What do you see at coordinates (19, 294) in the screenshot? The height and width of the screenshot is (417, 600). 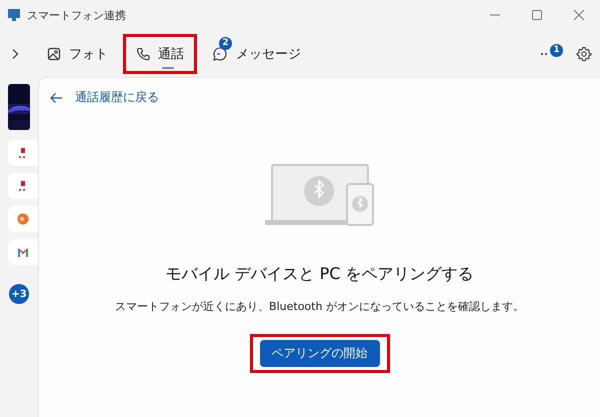 I see `more-apps-badge: +3` at bounding box center [19, 294].